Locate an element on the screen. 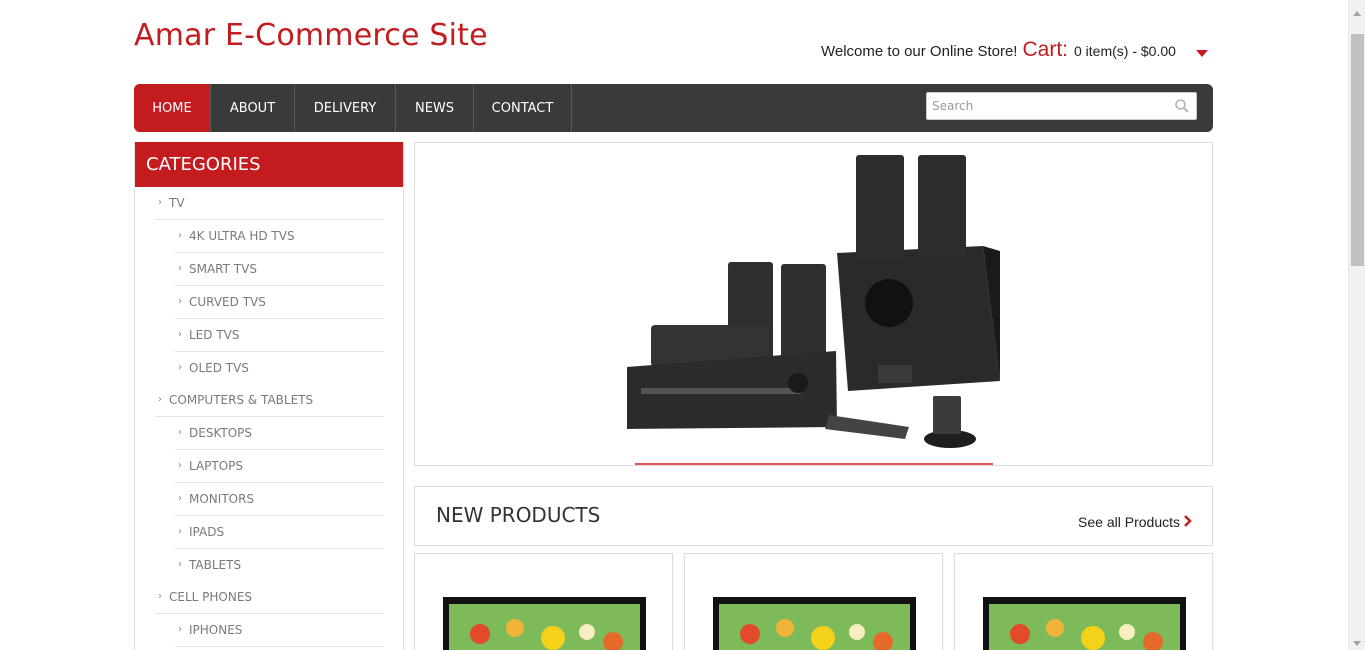 The height and width of the screenshot is (650, 1365). category-label: MONITORS is located at coordinates (222, 498).